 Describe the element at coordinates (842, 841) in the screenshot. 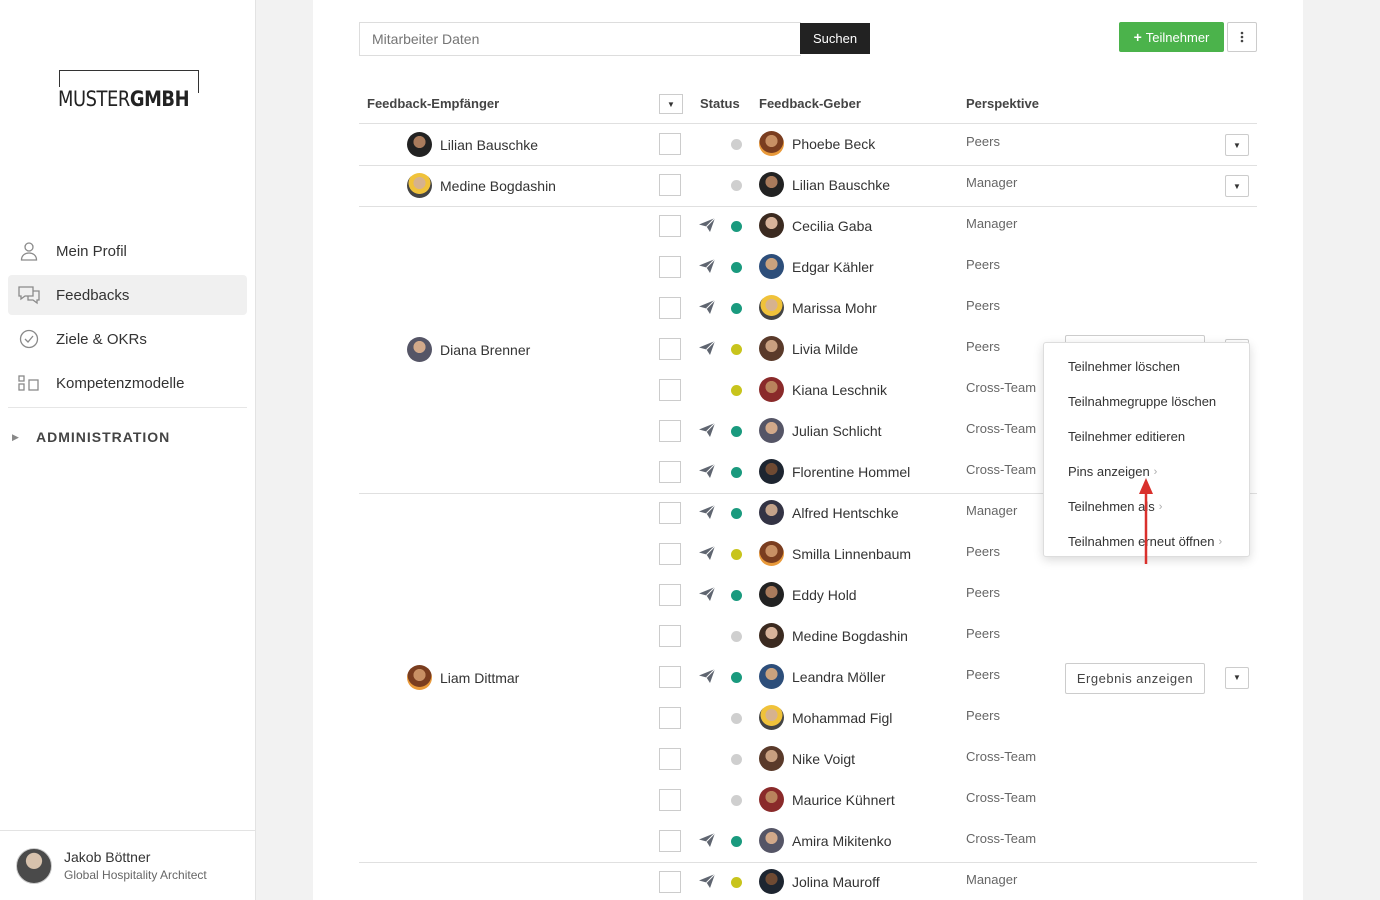

I see `giver-name: Amira Mikitenko` at that location.